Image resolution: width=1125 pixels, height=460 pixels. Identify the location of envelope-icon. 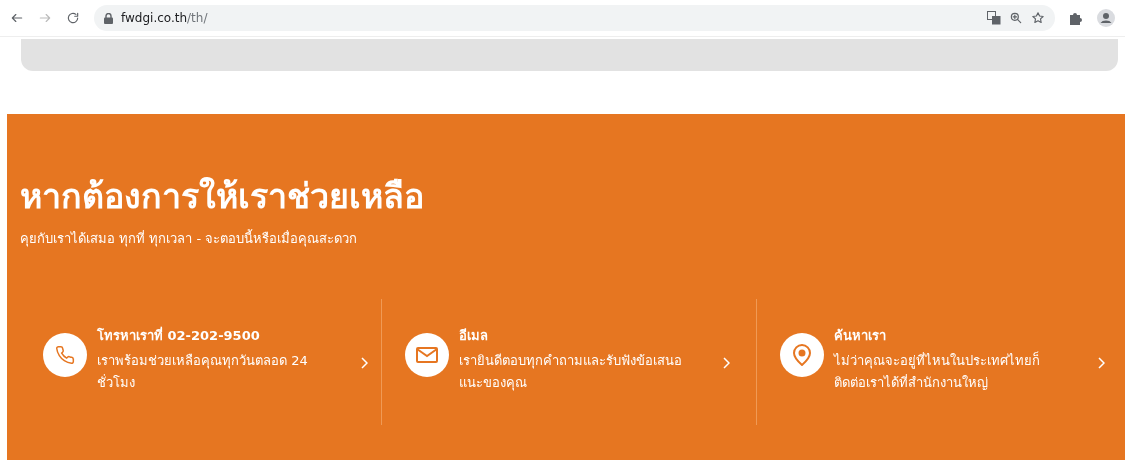
(427, 355).